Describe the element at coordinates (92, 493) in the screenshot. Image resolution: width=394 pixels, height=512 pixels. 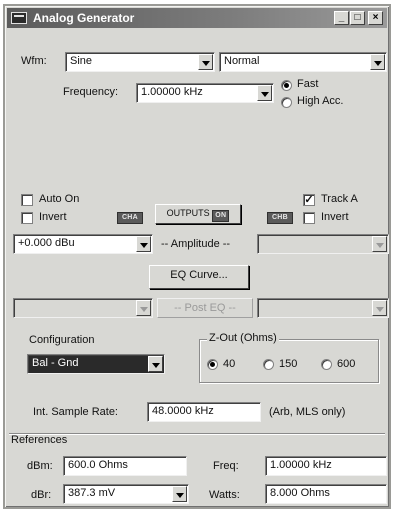
I see `dbr-value: 387.3 mV` at that location.